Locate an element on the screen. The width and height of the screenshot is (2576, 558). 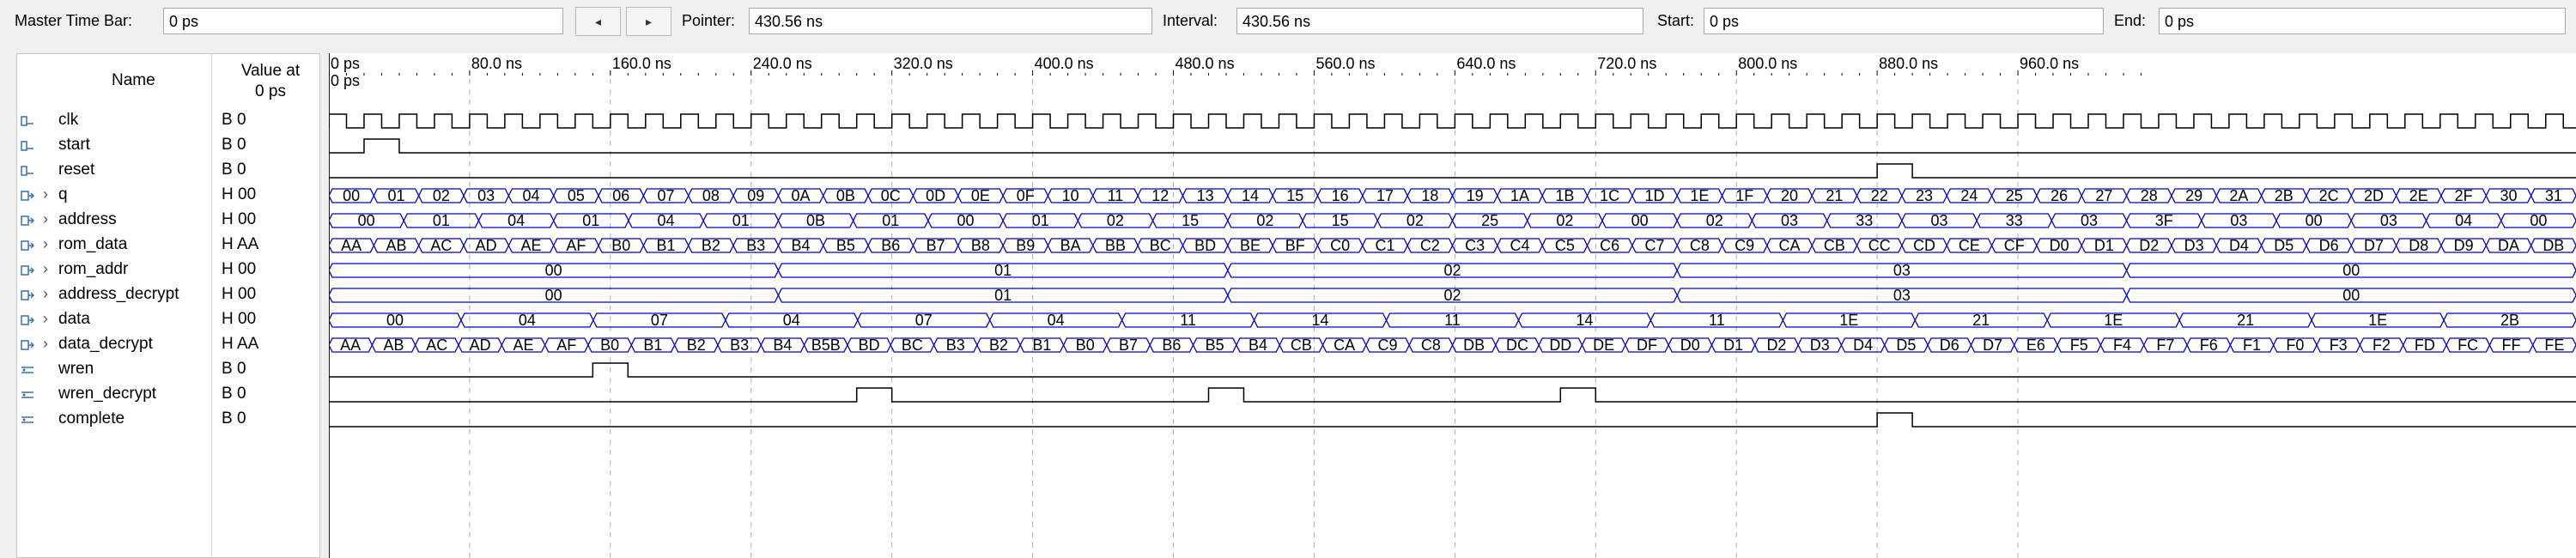
data_decrypt-bus-value: D7 is located at coordinates (1992, 345).